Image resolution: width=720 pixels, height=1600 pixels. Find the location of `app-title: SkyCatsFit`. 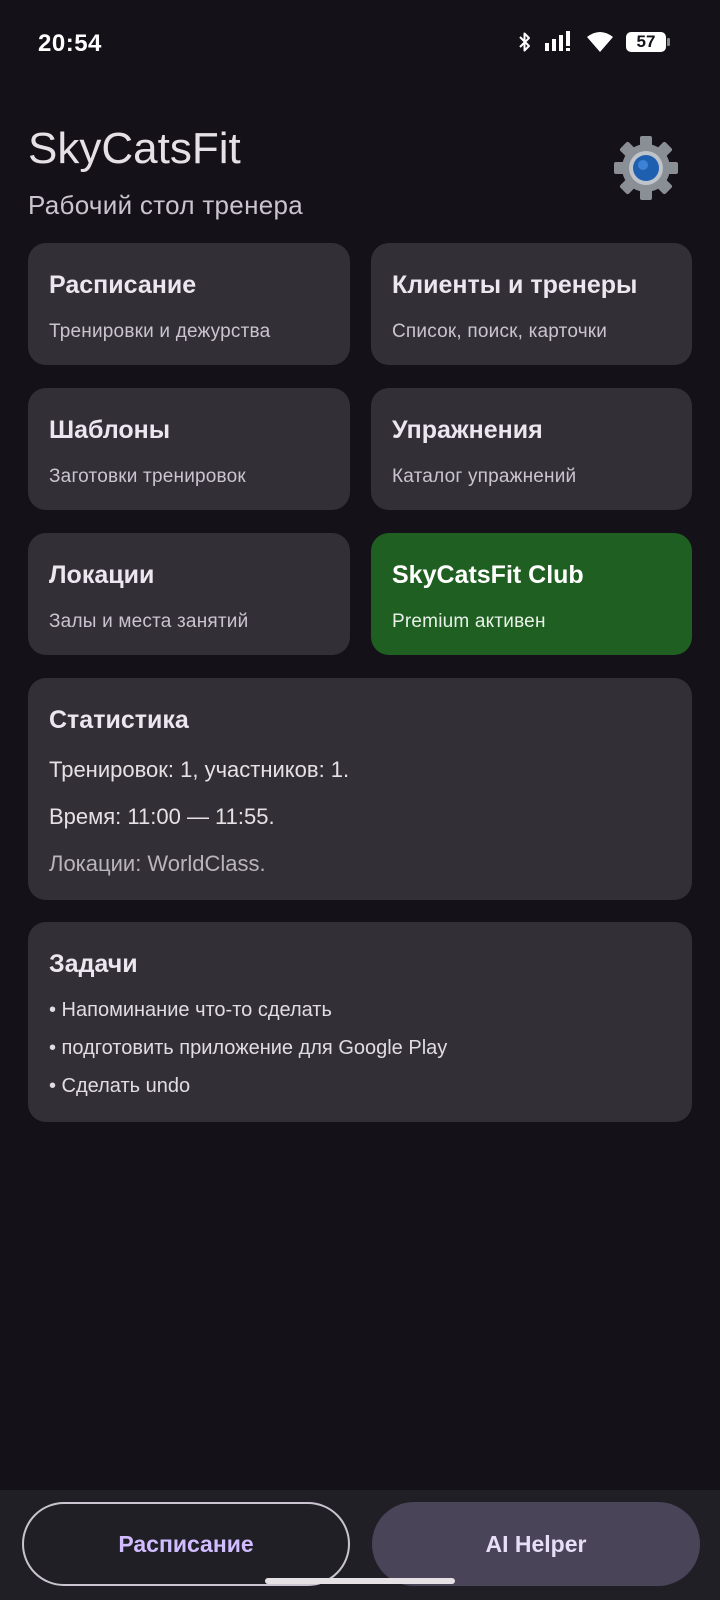

app-title: SkyCatsFit is located at coordinates (134, 148).